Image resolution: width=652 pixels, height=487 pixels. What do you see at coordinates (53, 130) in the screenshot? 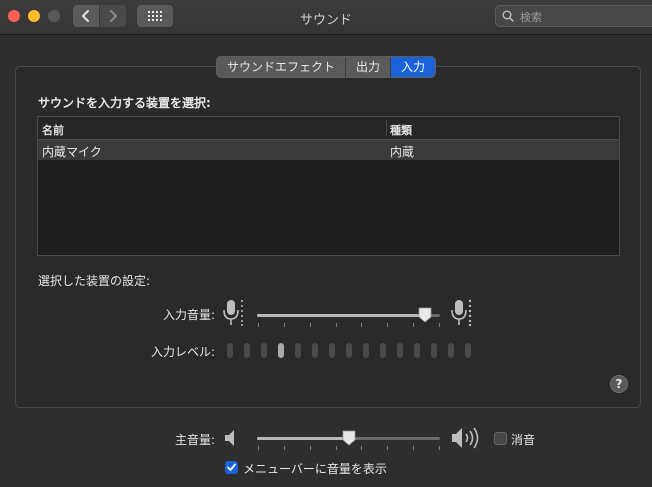
I see `column-header-name: 名前` at bounding box center [53, 130].